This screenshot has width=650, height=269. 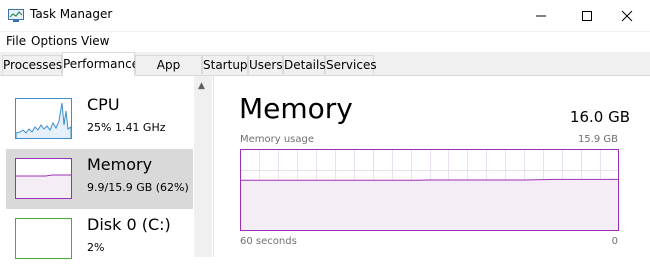 What do you see at coordinates (168, 73) in the screenshot?
I see `tab-app-history: App history` at bounding box center [168, 73].